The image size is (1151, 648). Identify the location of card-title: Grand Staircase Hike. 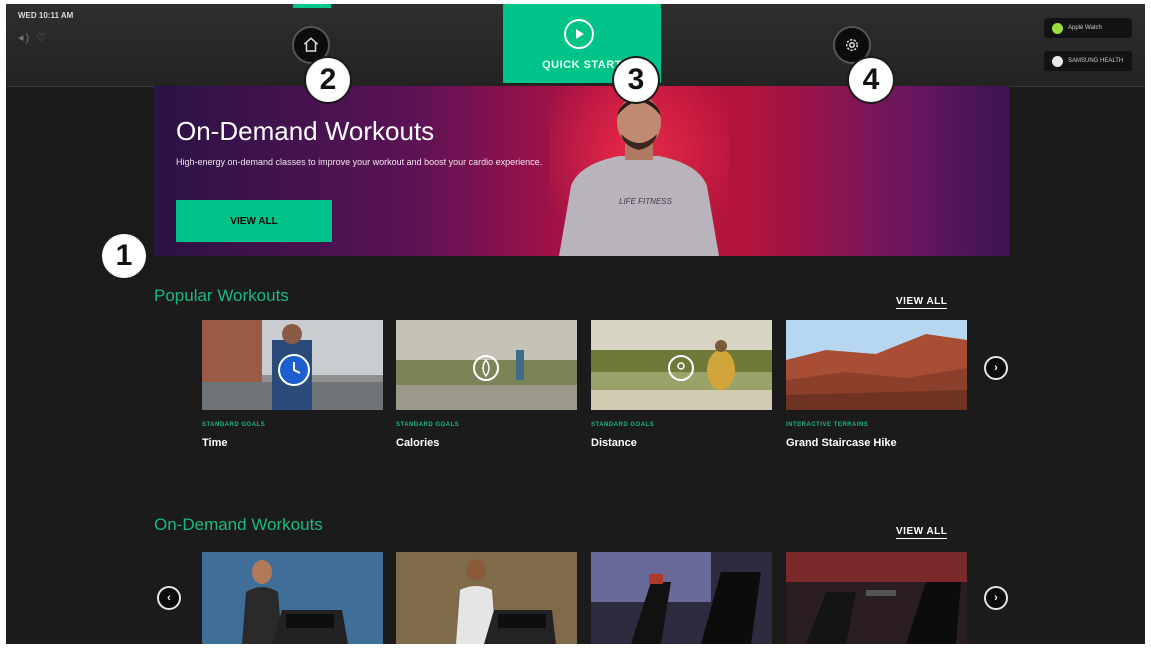
(841, 443).